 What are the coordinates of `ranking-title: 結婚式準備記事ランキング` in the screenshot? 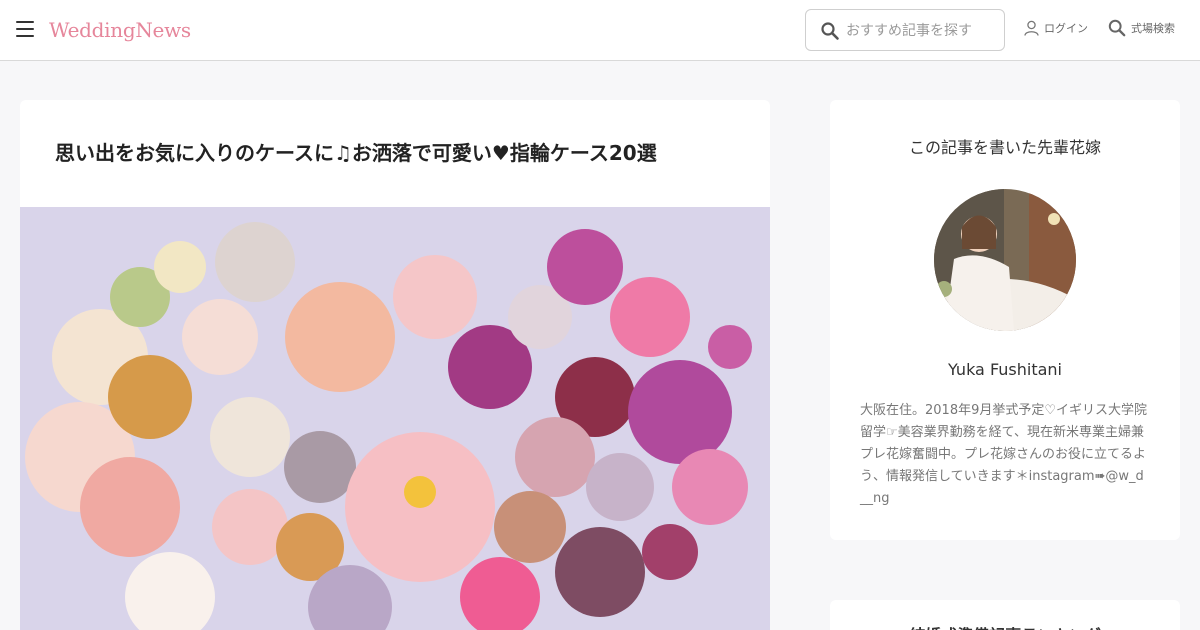 It's located at (1005, 626).